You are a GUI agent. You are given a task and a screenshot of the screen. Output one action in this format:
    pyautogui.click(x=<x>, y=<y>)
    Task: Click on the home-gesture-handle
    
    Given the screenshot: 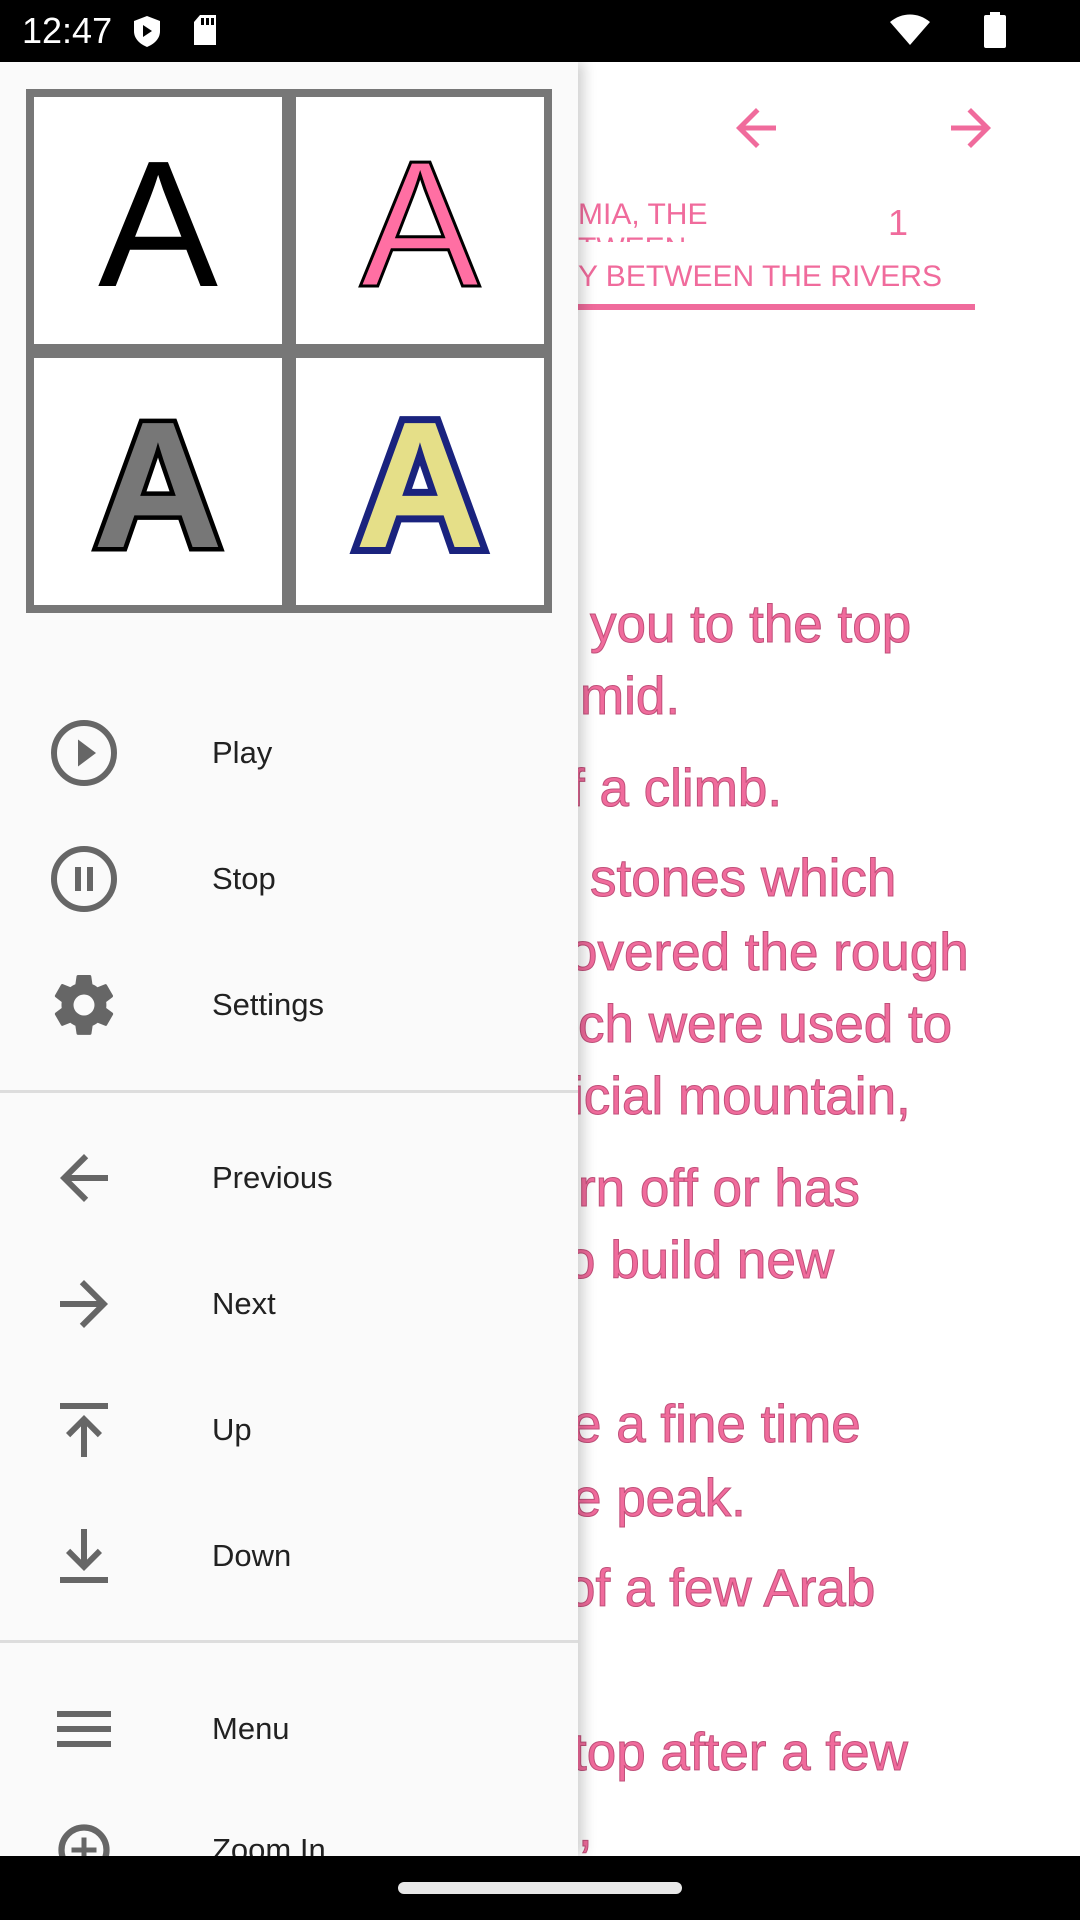 What is the action you would take?
    pyautogui.click(x=540, y=1888)
    